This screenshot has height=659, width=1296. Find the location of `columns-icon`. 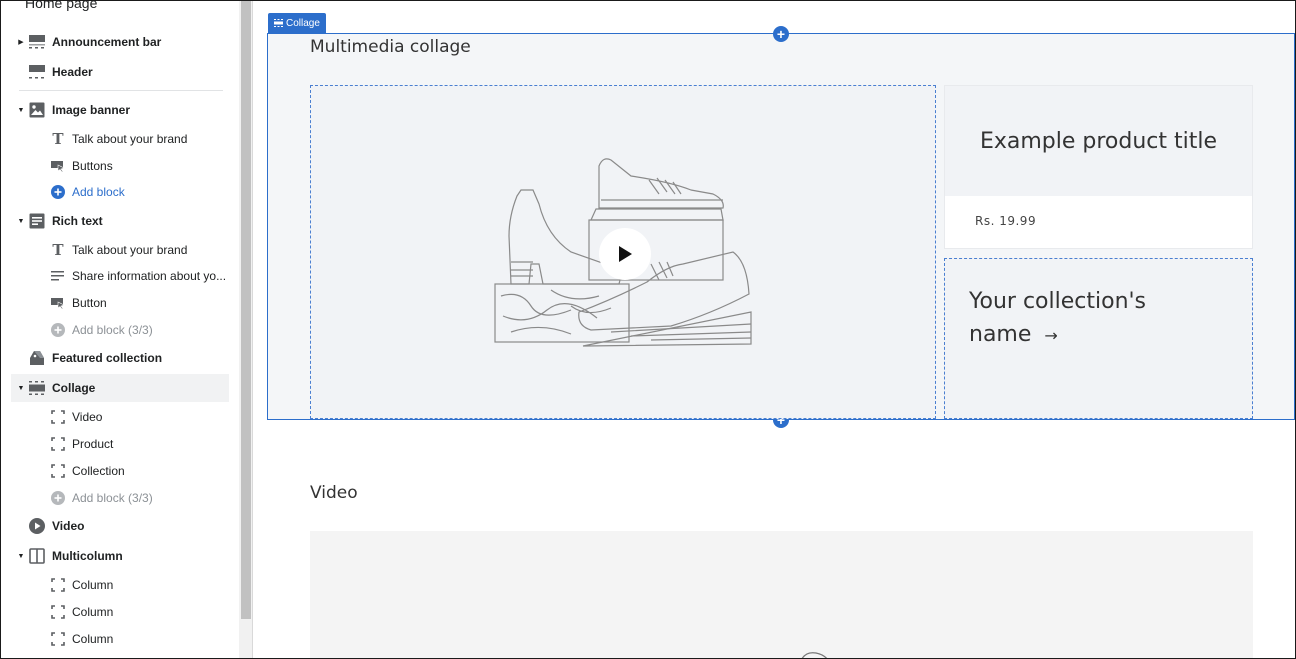

columns-icon is located at coordinates (37, 556).